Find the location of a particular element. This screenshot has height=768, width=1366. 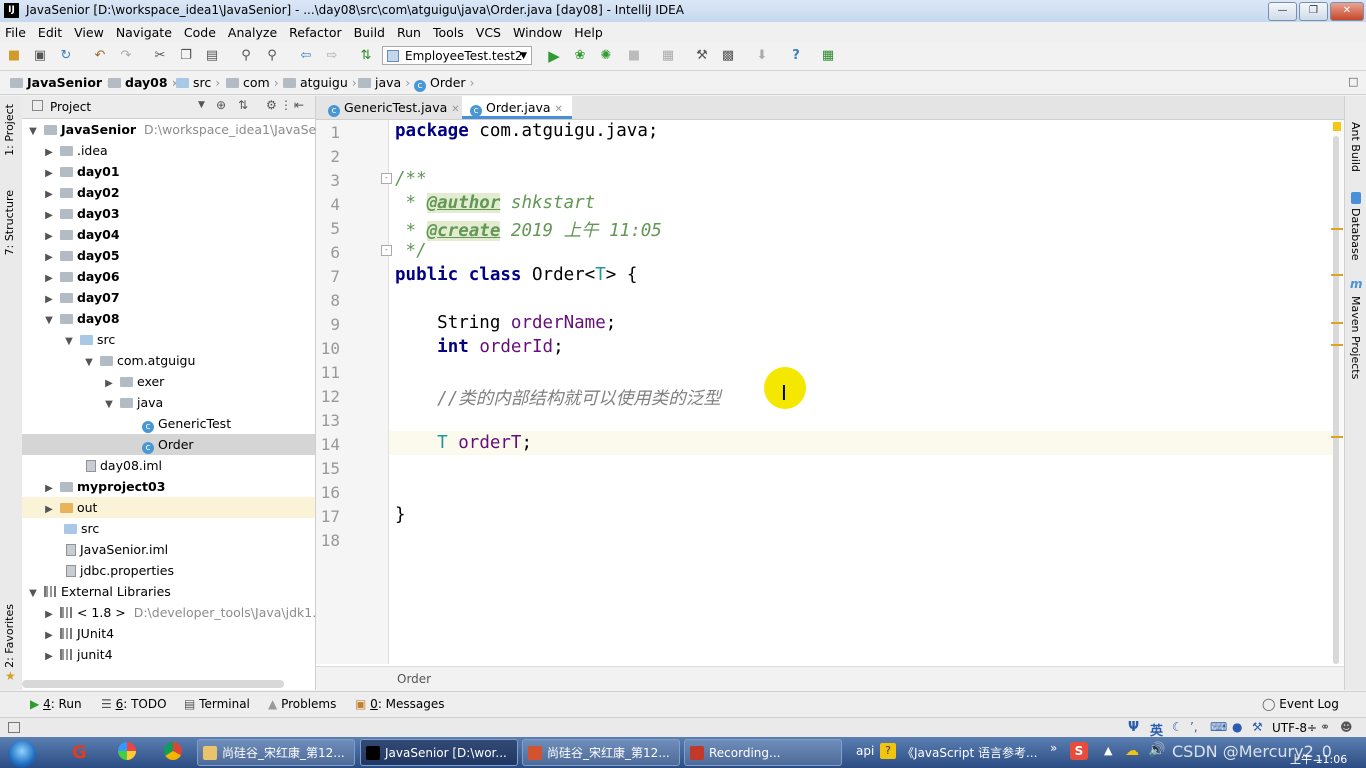

tree-item: JavaSenior.iml is located at coordinates (168, 549).